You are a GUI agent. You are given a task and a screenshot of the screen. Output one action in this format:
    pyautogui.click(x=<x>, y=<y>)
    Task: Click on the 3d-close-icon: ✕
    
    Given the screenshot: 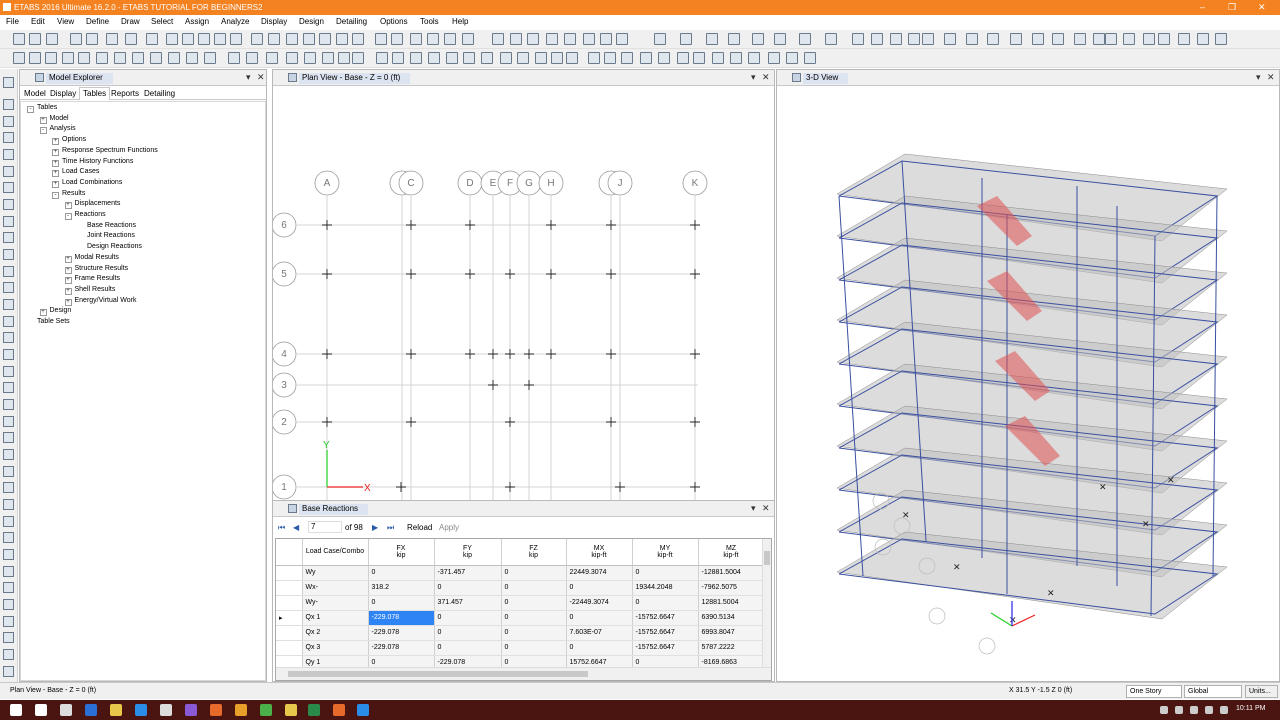 What is the action you would take?
    pyautogui.click(x=1271, y=77)
    